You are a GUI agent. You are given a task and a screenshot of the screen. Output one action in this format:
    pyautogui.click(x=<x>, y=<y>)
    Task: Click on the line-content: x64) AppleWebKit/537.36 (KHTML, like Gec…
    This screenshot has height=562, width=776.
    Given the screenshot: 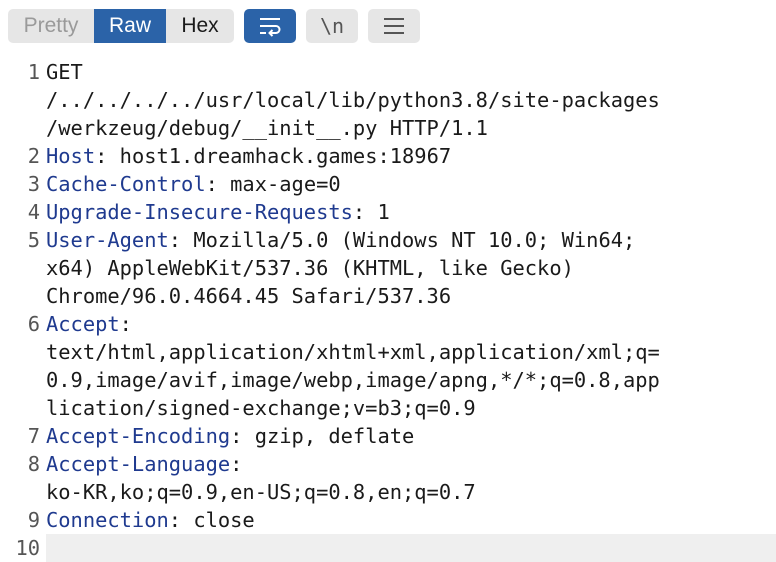 What is the action you would take?
    pyautogui.click(x=310, y=268)
    